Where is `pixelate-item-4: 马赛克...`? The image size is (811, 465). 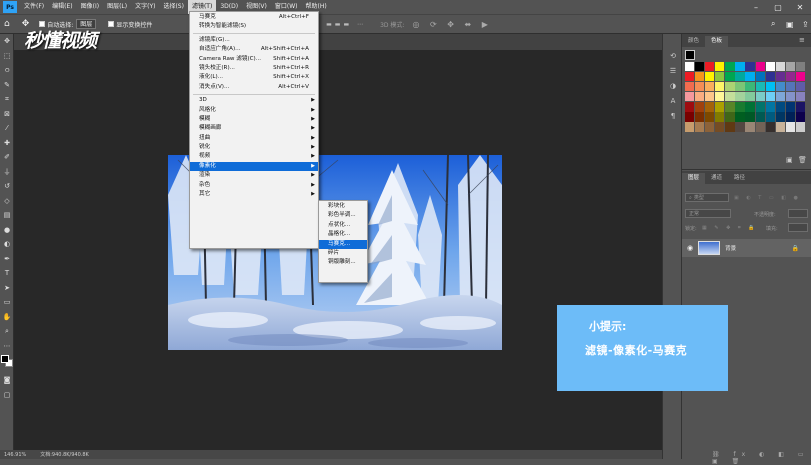 pixelate-item-4: 马赛克... is located at coordinates (343, 244).